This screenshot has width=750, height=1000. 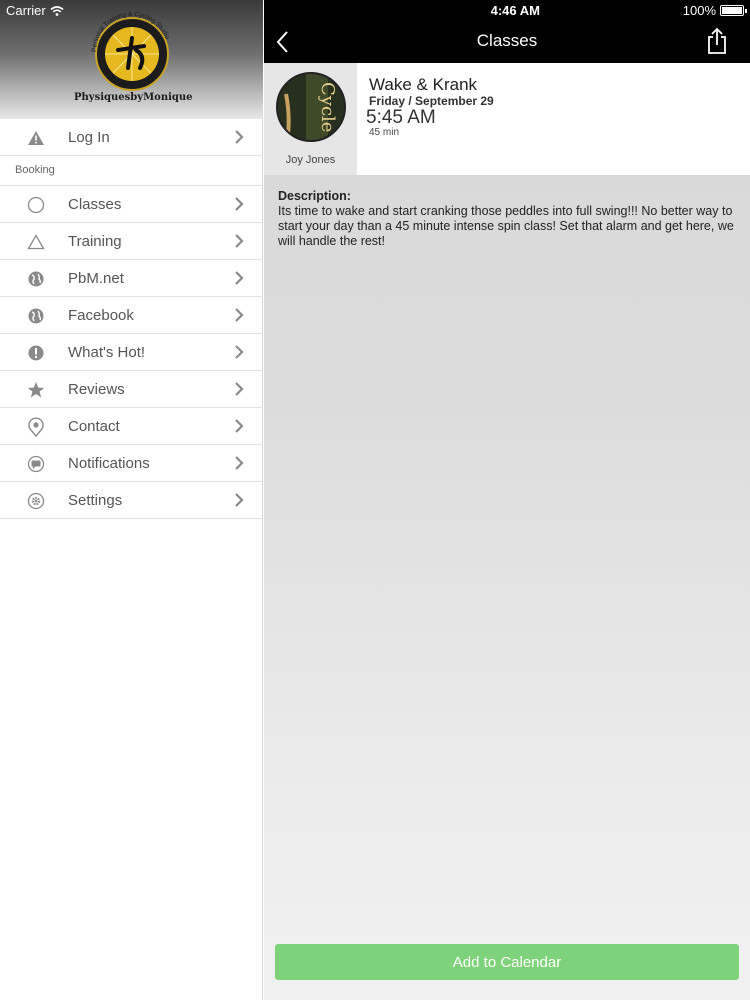 I want to click on sidebar-item-label: PbM.net, so click(x=96, y=278).